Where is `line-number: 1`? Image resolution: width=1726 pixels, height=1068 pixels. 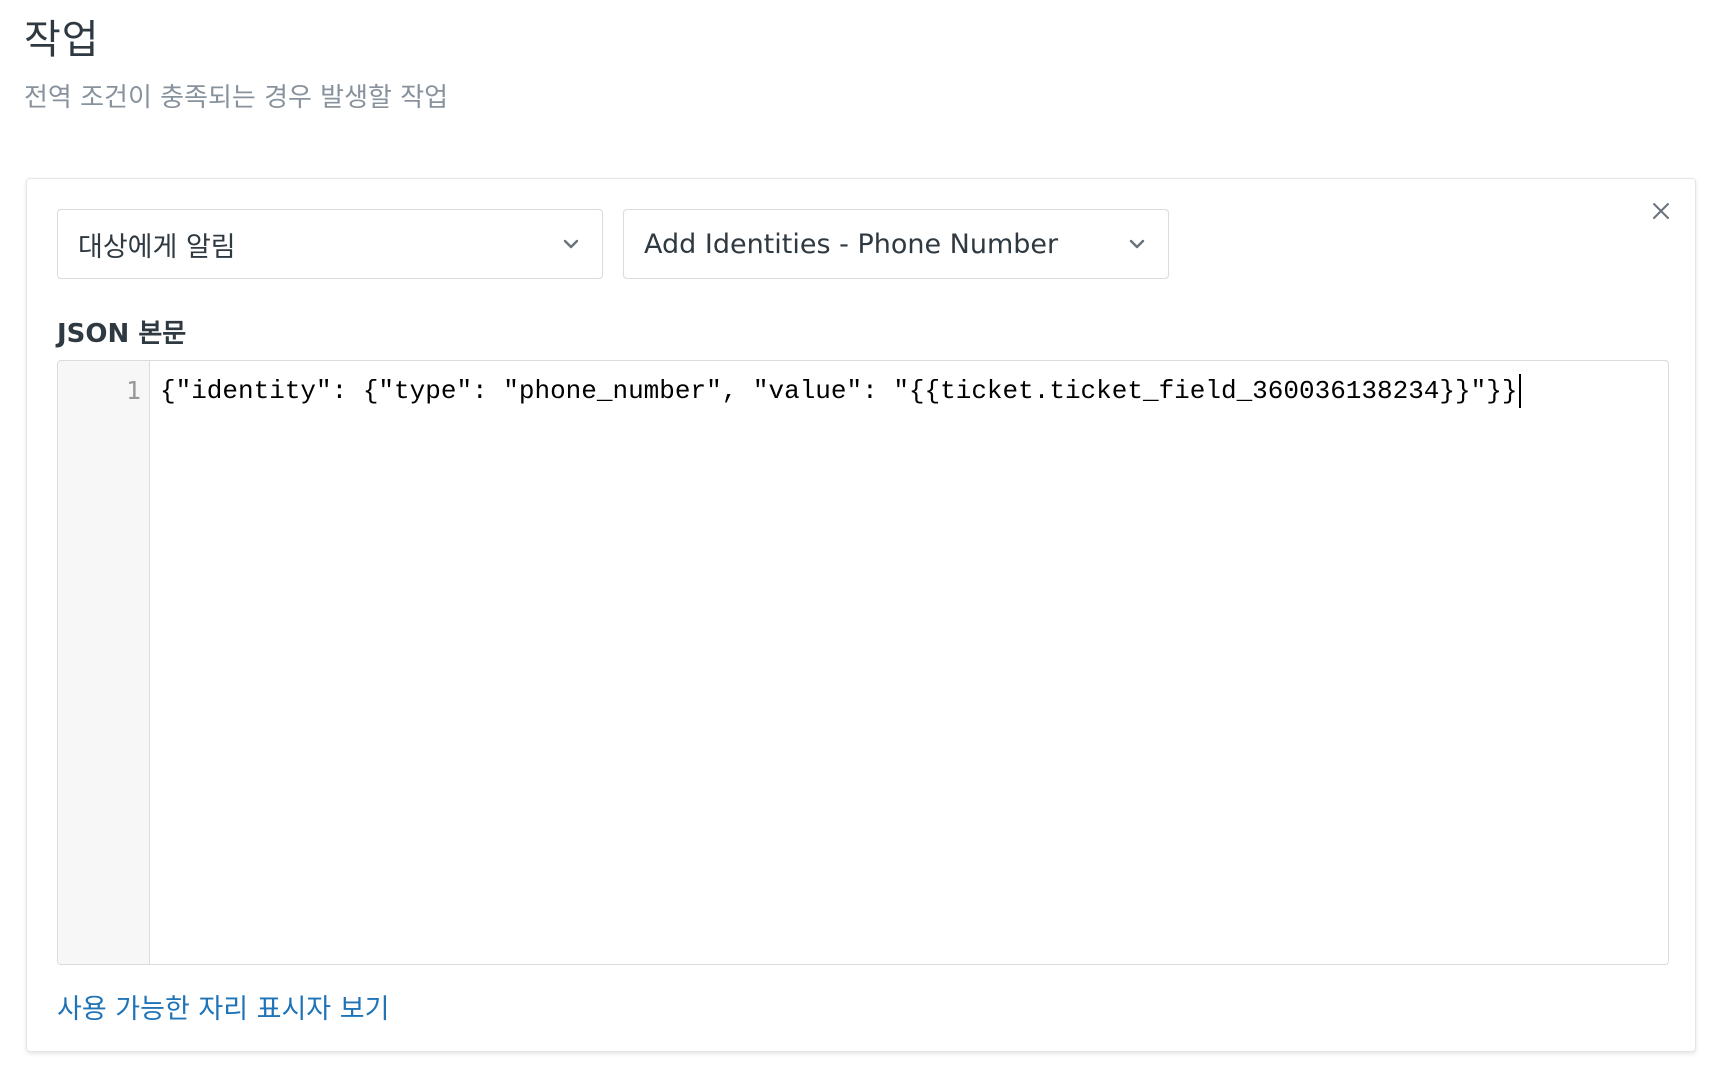 line-number: 1 is located at coordinates (133, 390).